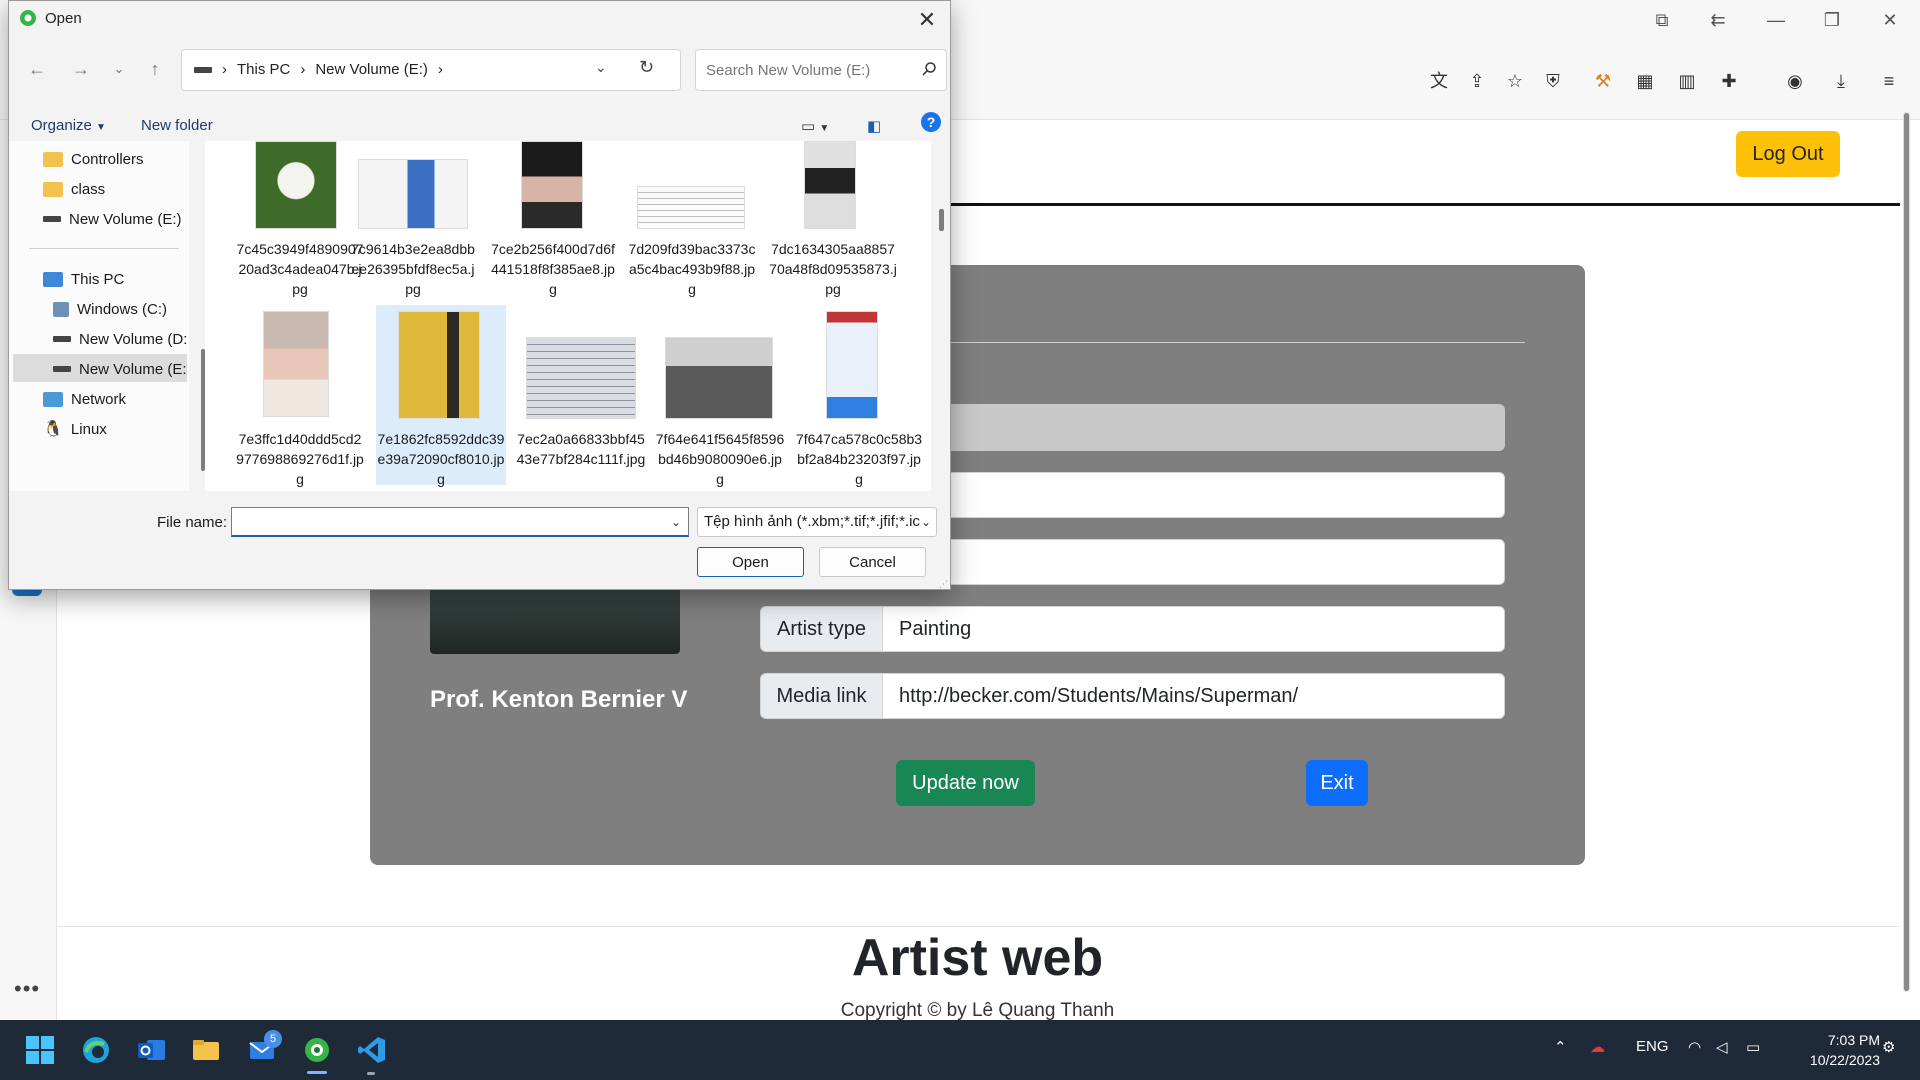 This screenshot has width=1920, height=1080. I want to click on notifications-icon: ⚙, so click(1888, 1047).